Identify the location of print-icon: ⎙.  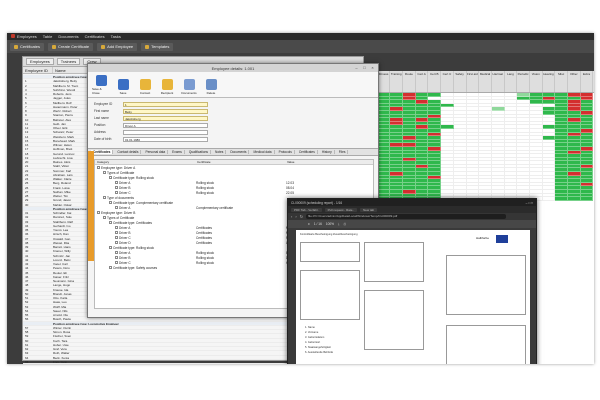
(344, 224).